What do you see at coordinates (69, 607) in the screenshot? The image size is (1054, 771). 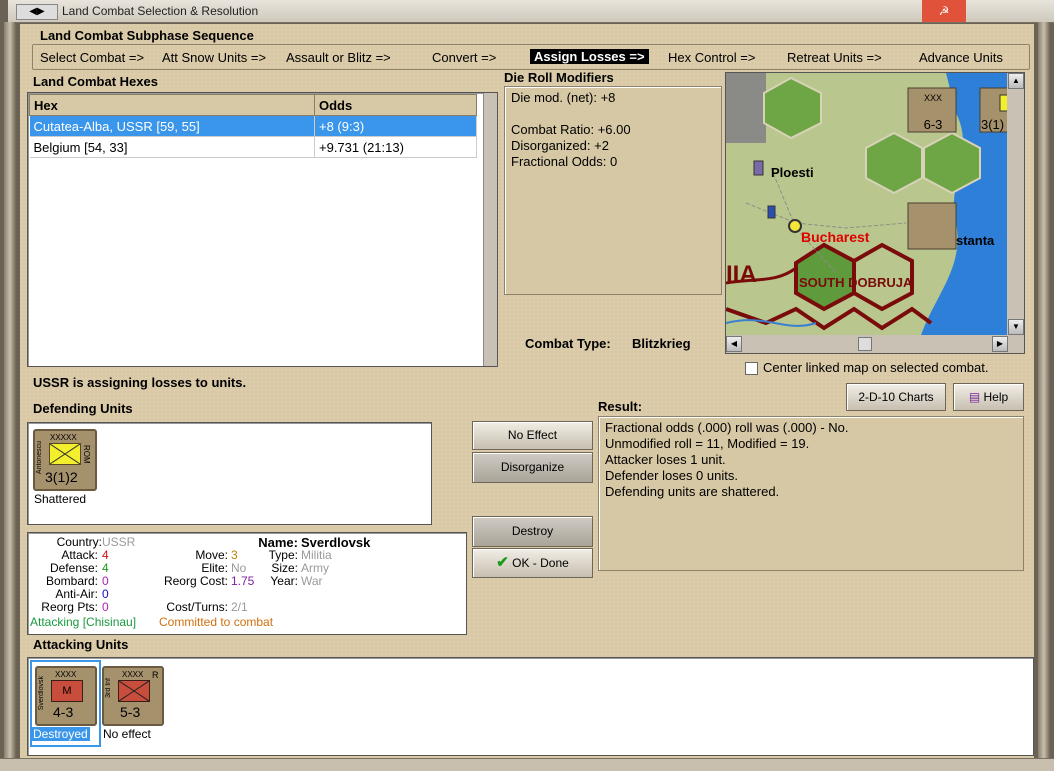 I see `reorg-pts-label: Reorg Pts:` at bounding box center [69, 607].